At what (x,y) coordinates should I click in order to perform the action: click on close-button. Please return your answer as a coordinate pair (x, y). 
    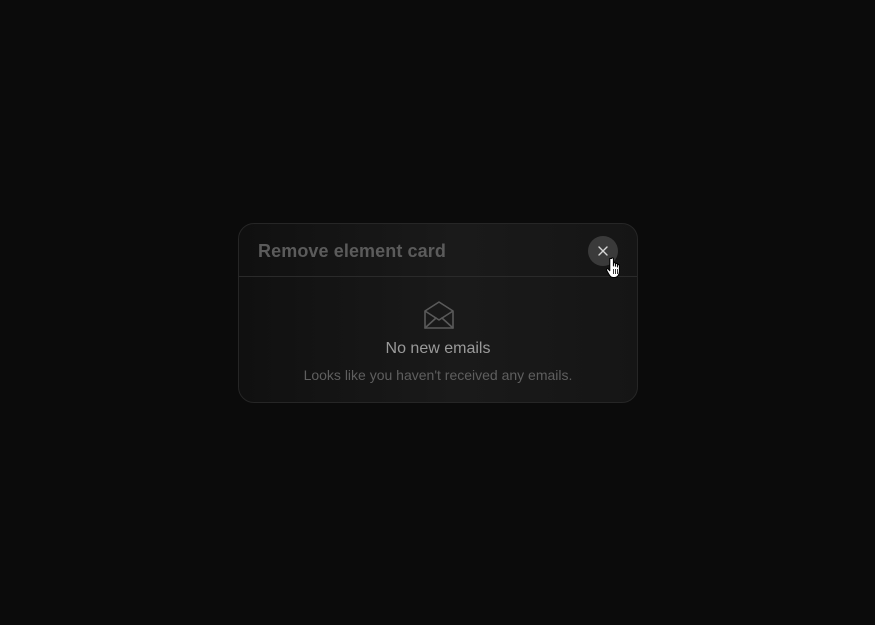
    Looking at the image, I should click on (603, 251).